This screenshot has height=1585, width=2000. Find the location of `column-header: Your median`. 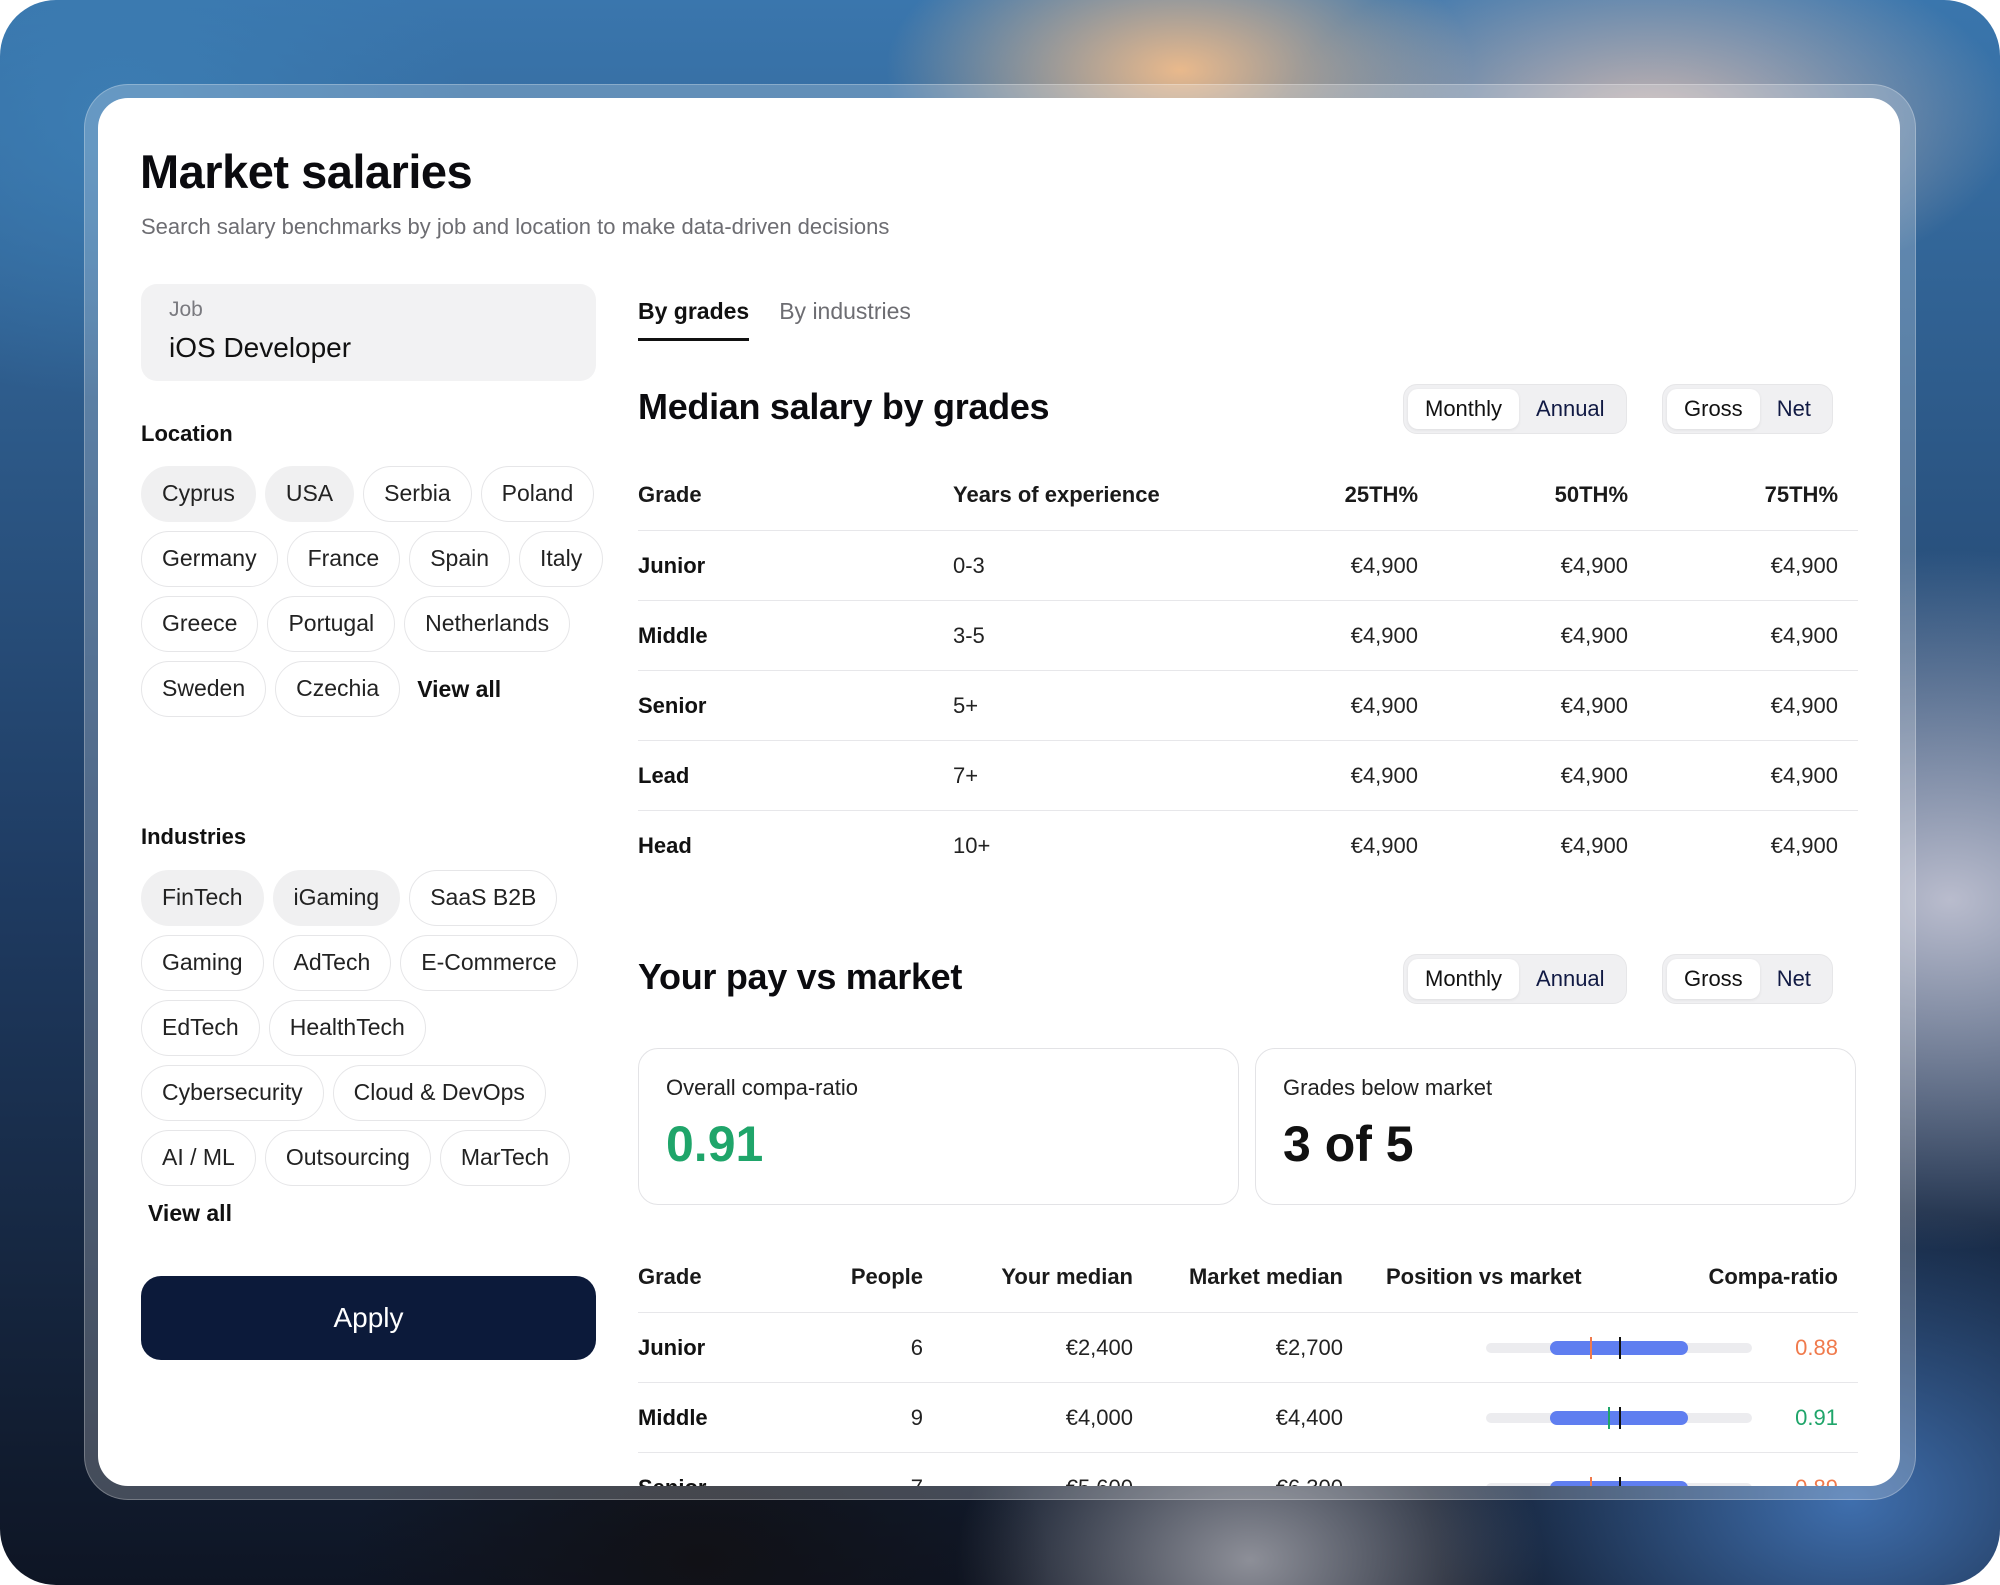

column-header: Your median is located at coordinates (1067, 1276).